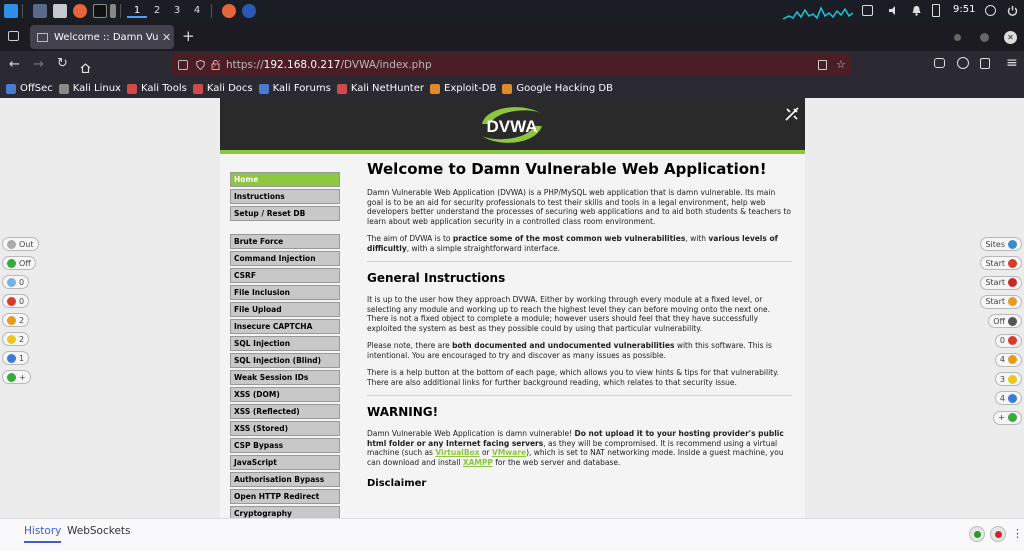  I want to click on firefox-window-icon, so click(229, 11).